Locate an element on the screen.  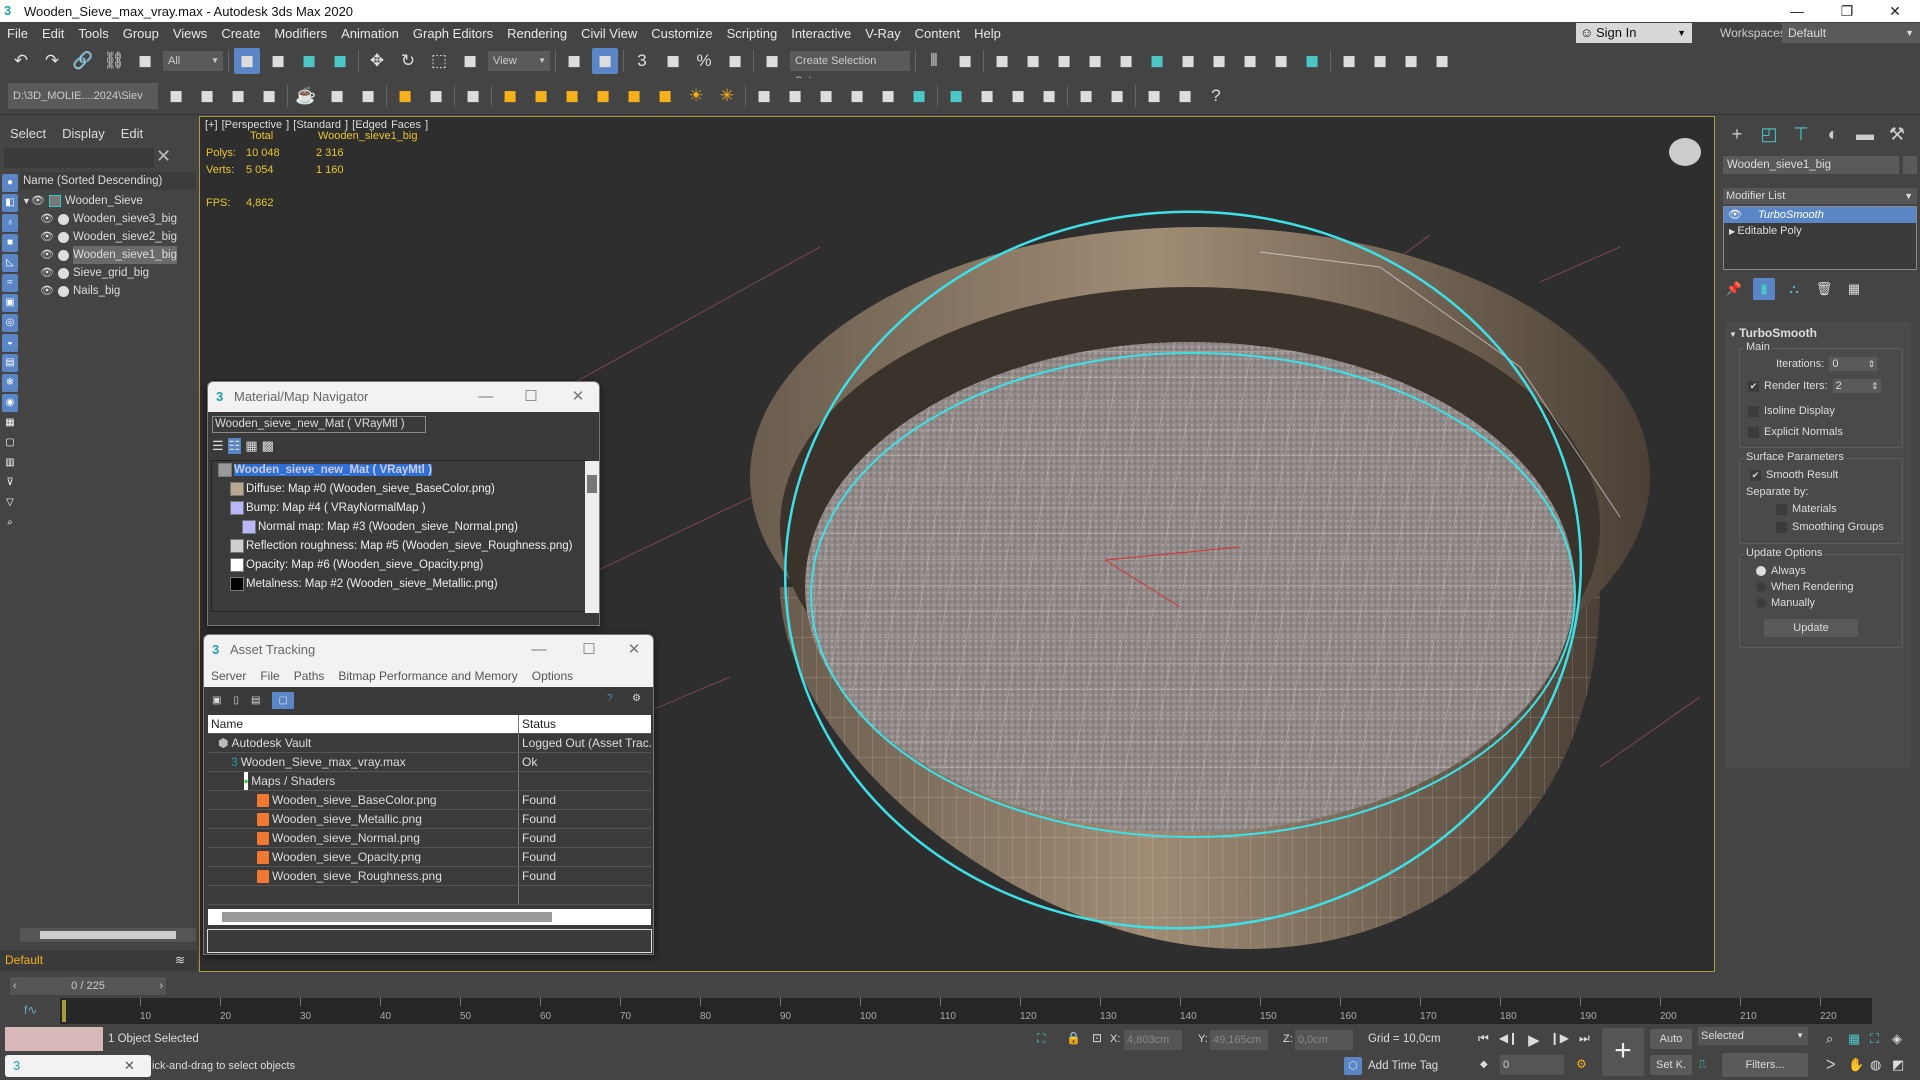
motion-tab-icon: ◐ is located at coordinates (1833, 136).